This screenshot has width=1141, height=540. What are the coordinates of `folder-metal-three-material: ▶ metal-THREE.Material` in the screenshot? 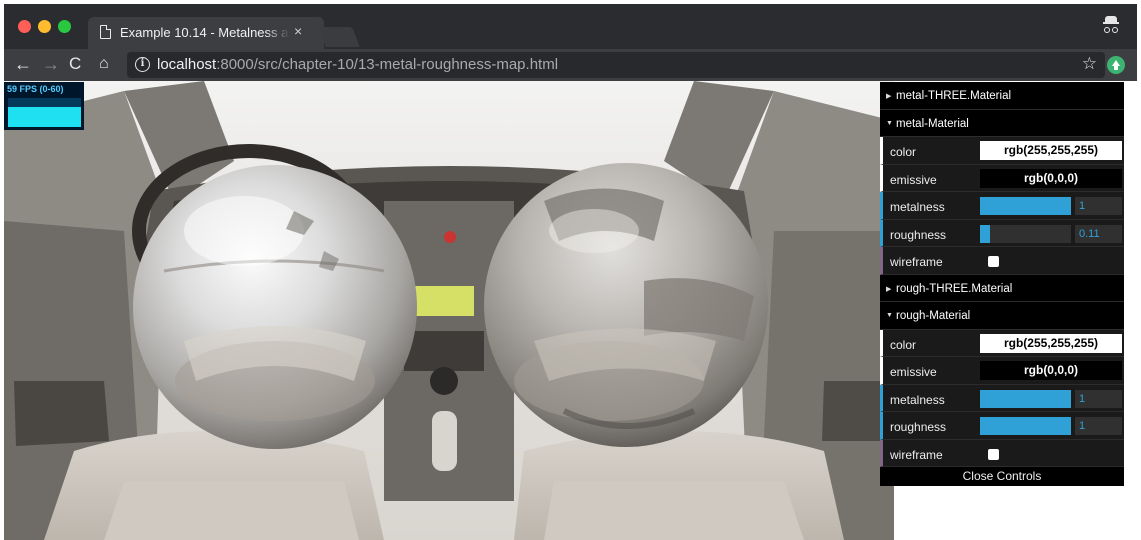 It's located at (1002, 96).